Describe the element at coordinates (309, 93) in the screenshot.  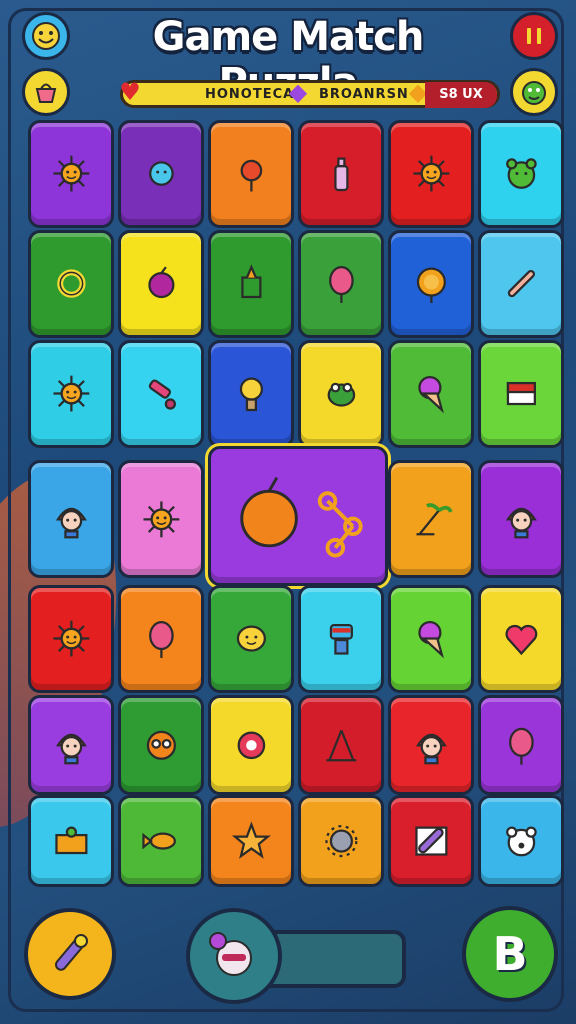
I see `score-bar: ♥ HONOTECA ◆ BROANRSN ◆ S8 UX` at that location.